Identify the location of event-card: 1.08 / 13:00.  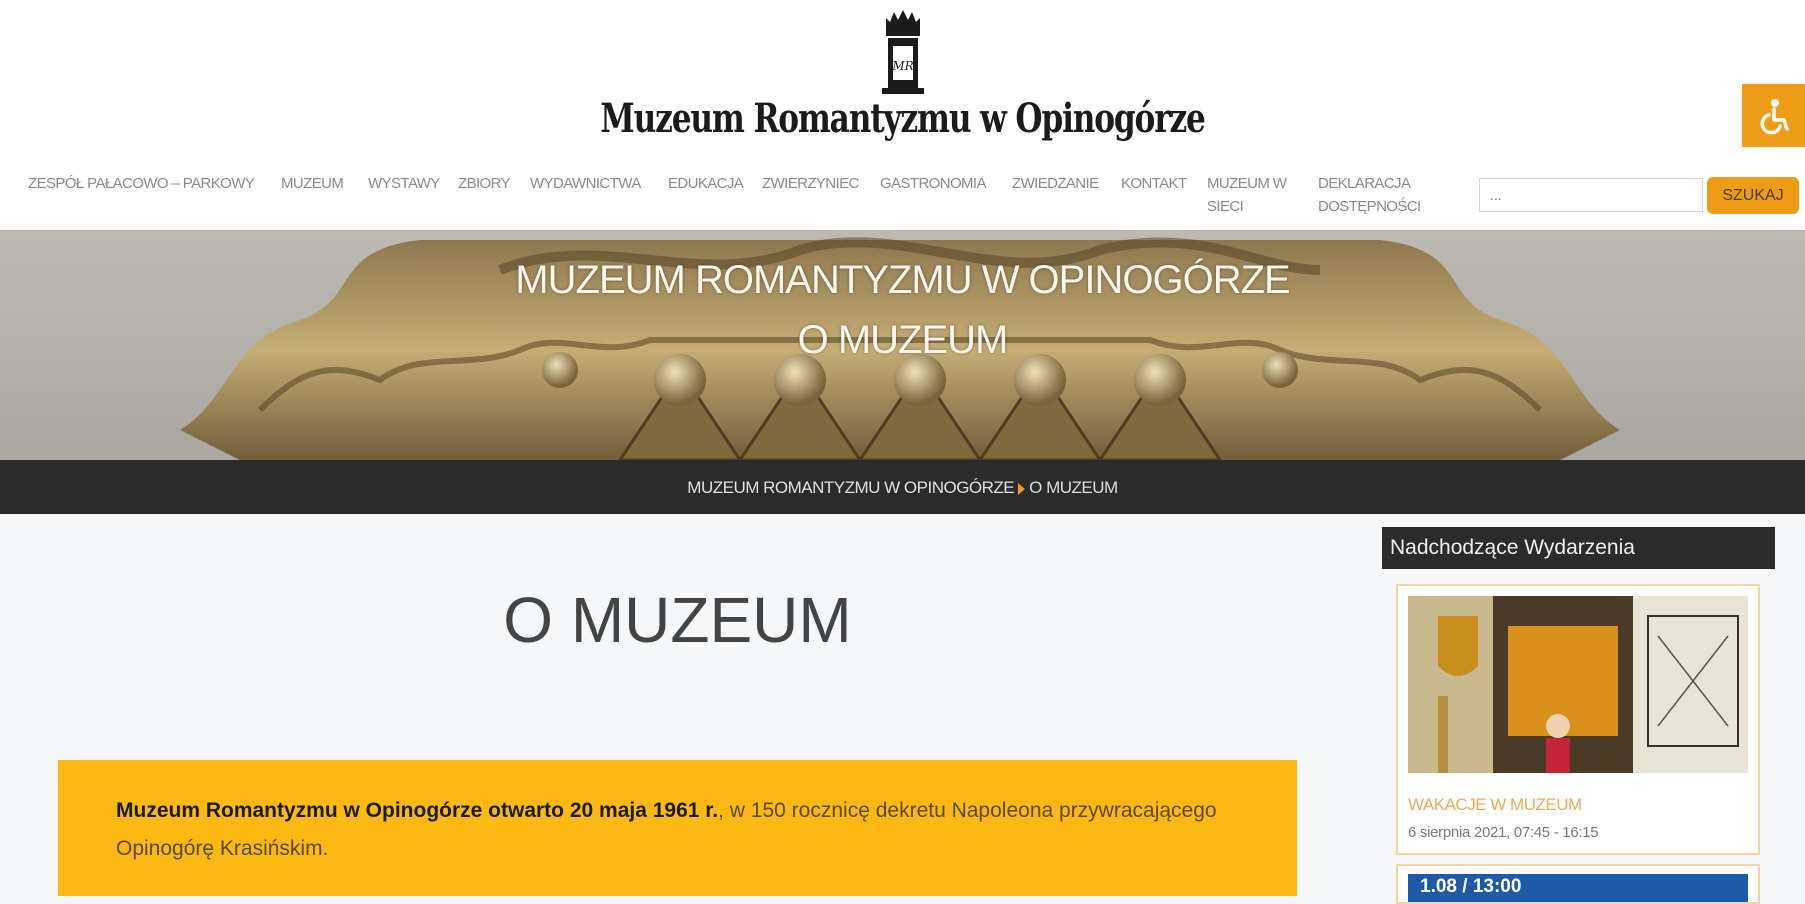
(1578, 884).